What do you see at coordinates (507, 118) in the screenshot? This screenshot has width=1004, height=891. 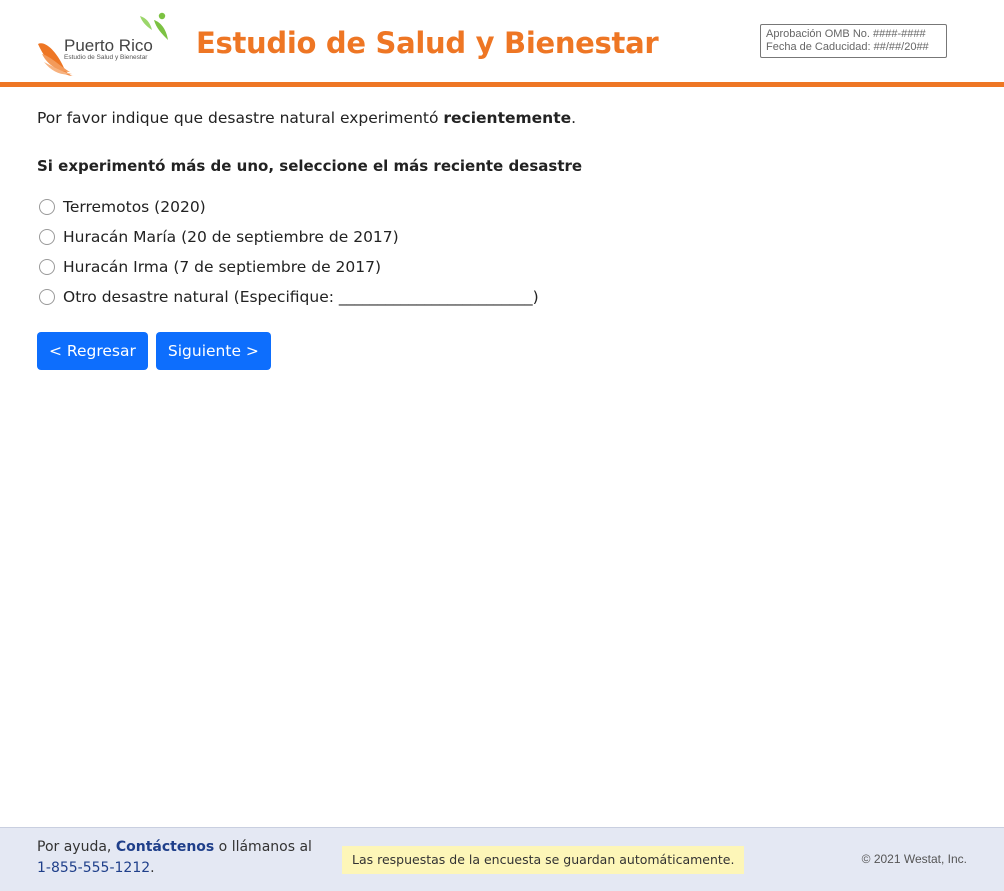 I see `question-emphasis: recientemente` at bounding box center [507, 118].